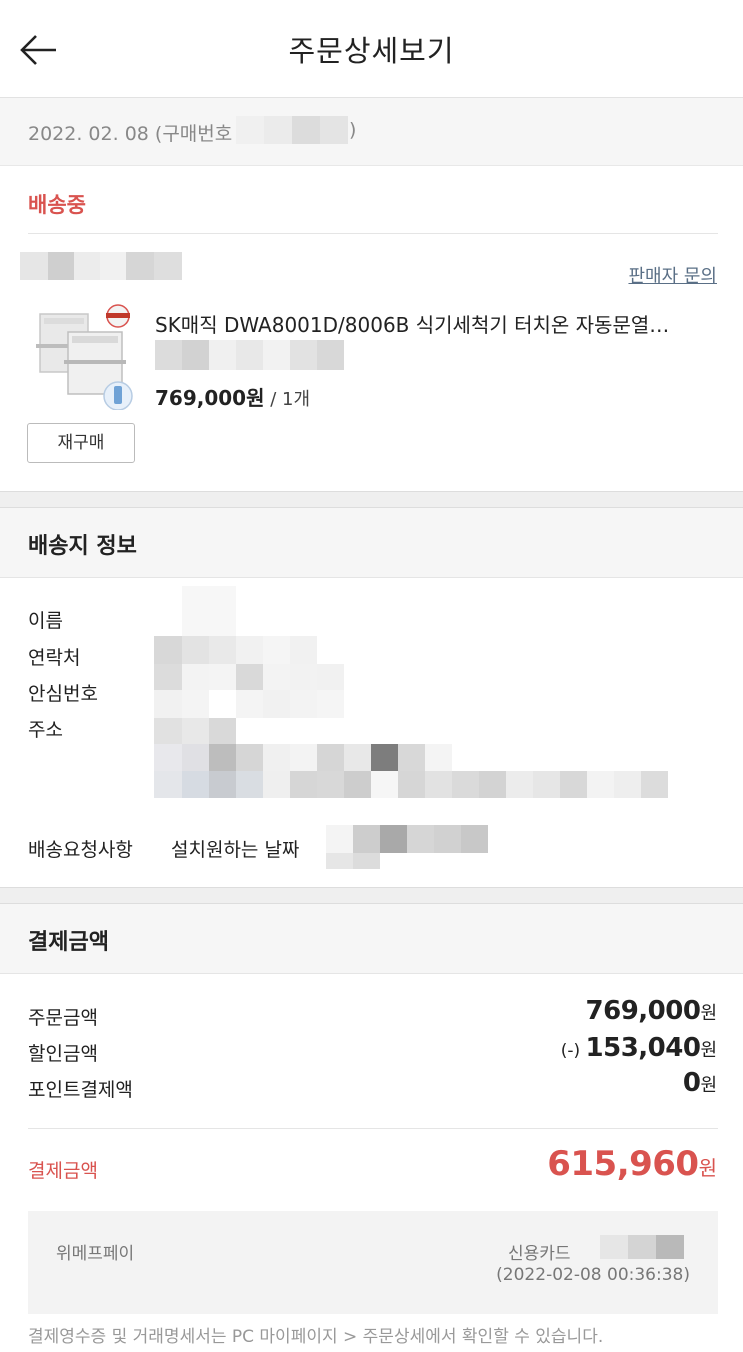  I want to click on delivery-info-redacted, so click(411, 696).